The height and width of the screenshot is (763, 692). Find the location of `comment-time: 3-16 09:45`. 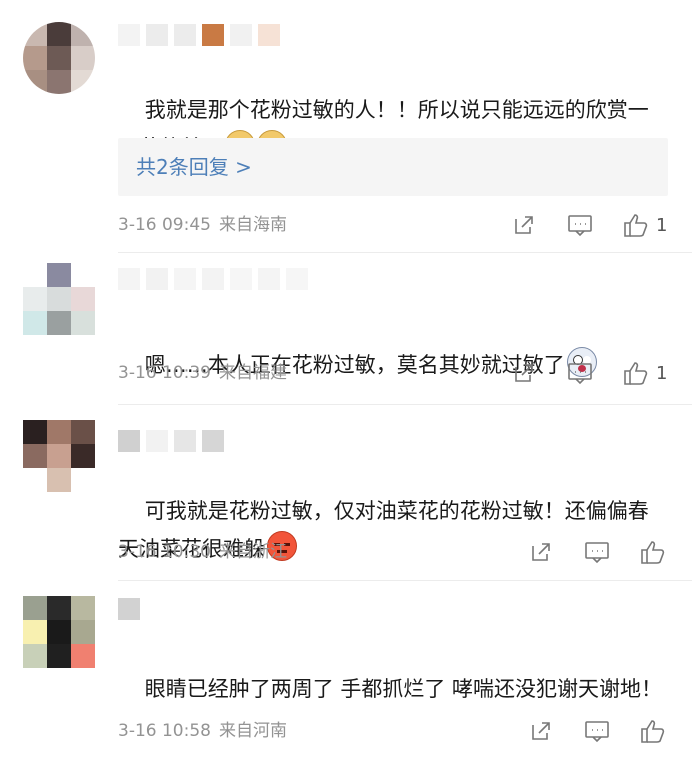

comment-time: 3-16 09:45 is located at coordinates (164, 225).